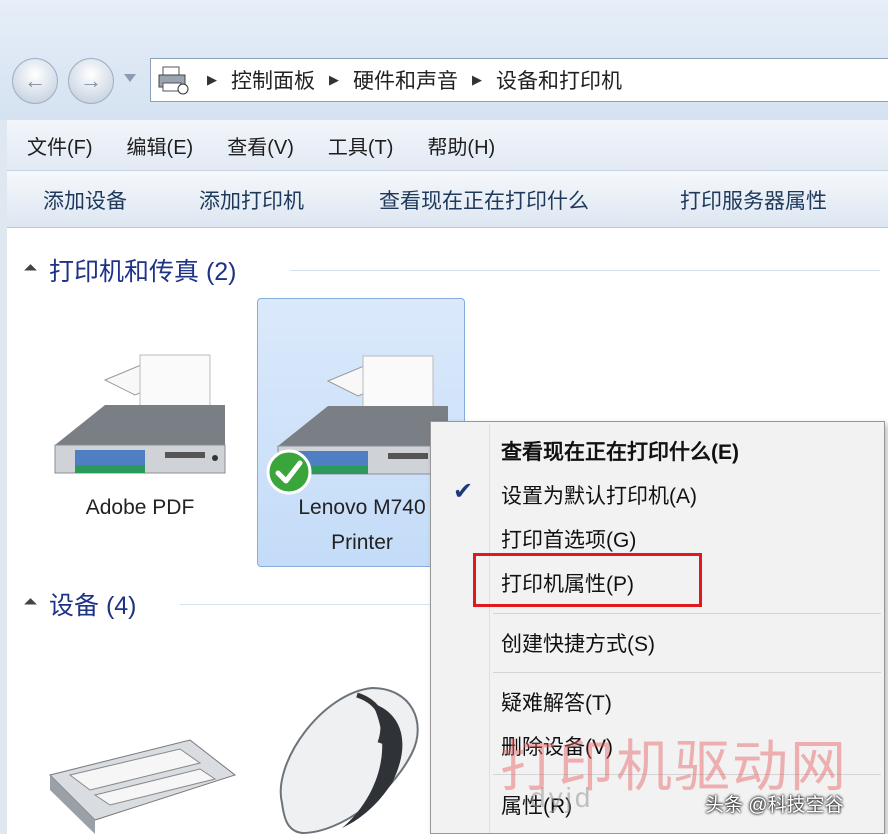 This screenshot has width=888, height=834. I want to click on back-button: ←, so click(35, 81).